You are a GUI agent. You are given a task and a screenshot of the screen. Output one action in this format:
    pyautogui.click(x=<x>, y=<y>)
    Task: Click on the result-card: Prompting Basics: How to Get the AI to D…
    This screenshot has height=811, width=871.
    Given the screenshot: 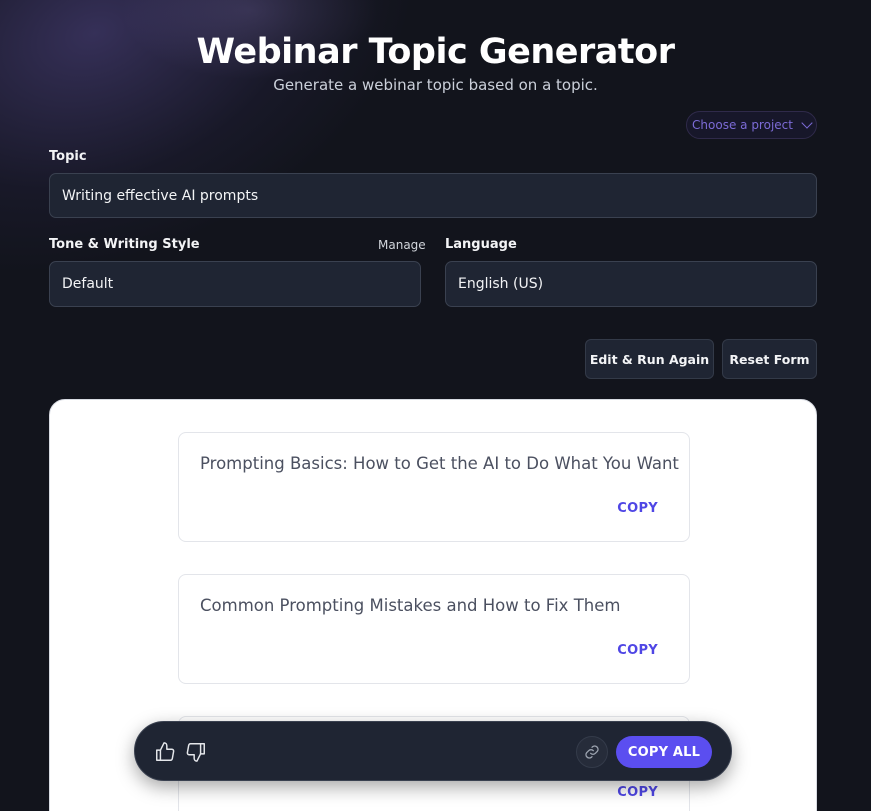 What is the action you would take?
    pyautogui.click(x=434, y=487)
    